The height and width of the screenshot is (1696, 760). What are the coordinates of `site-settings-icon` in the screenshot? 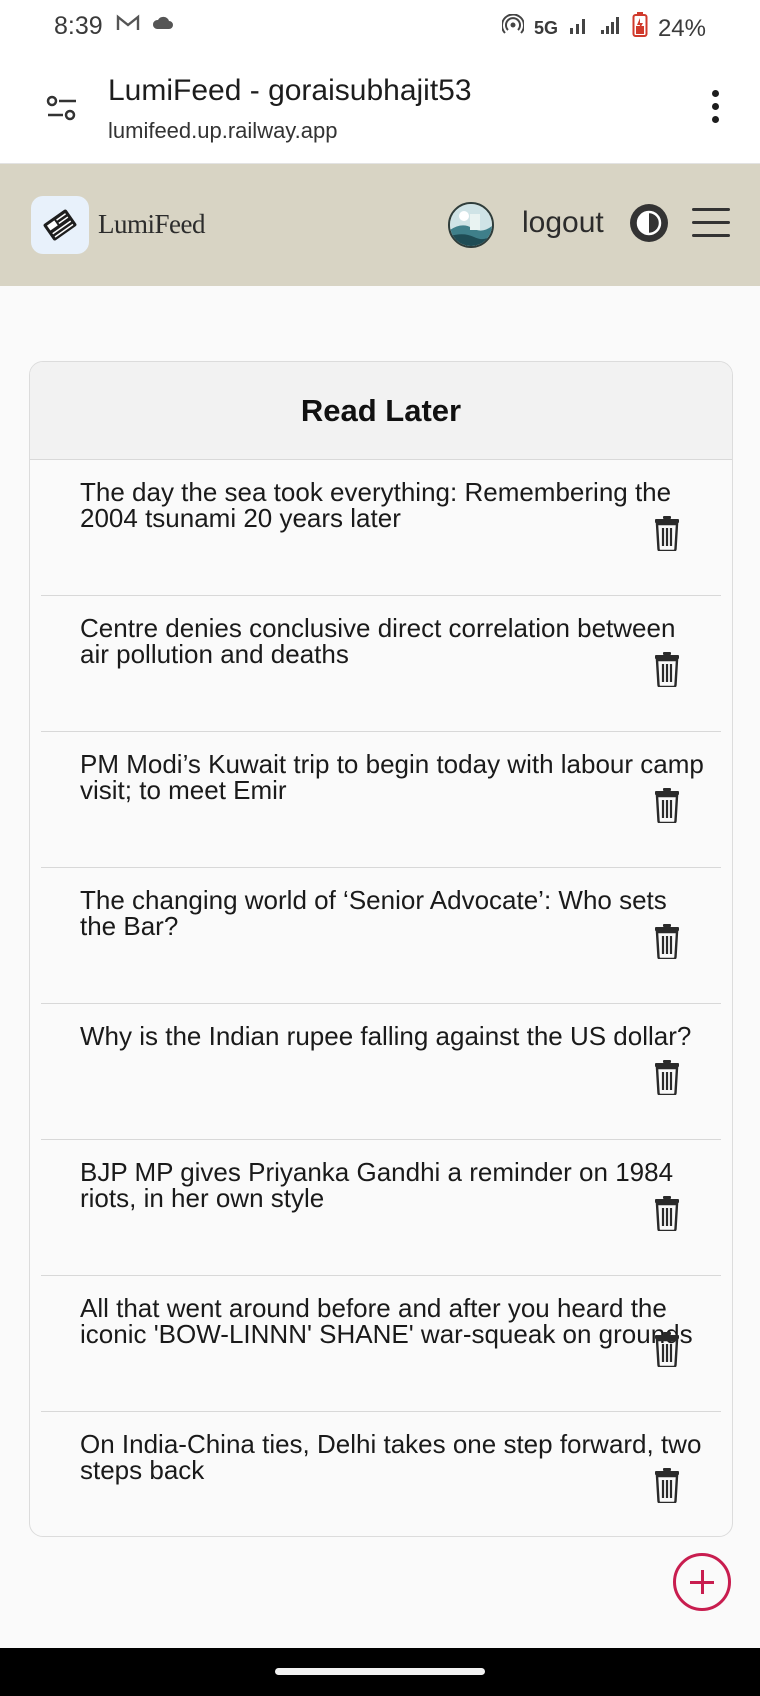 It's located at (62, 110).